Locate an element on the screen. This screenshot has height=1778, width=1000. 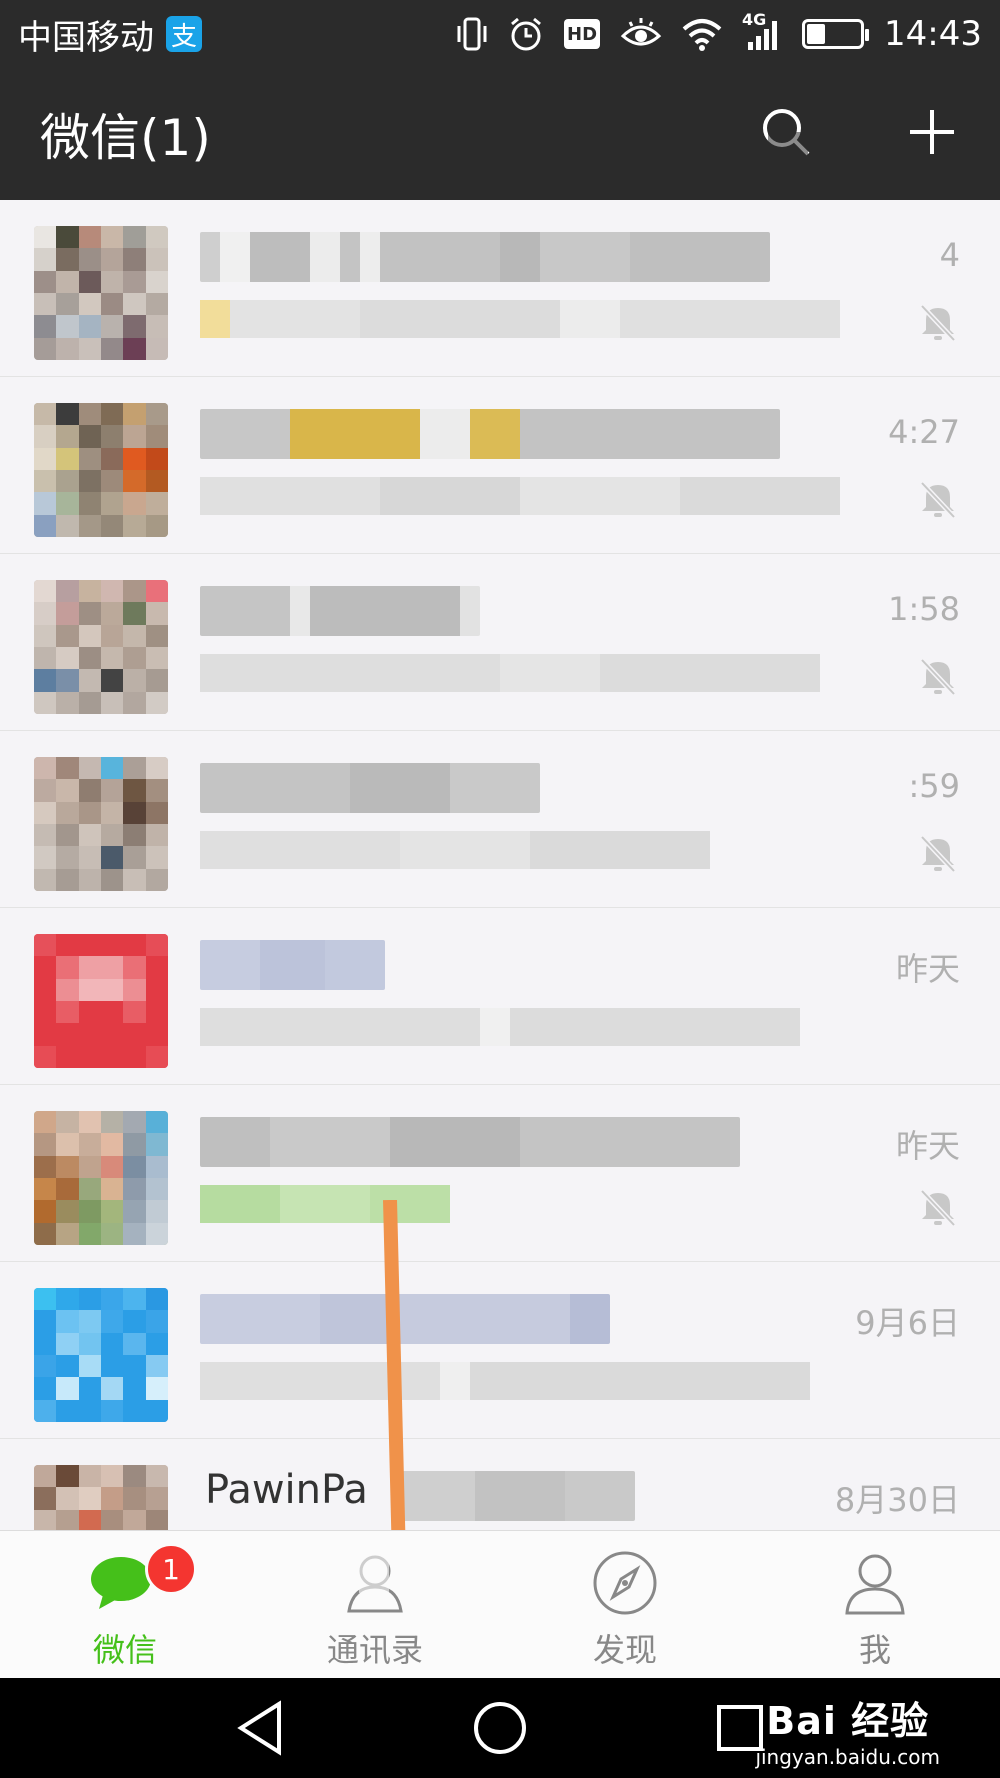
eye-icon is located at coordinates (641, 34).